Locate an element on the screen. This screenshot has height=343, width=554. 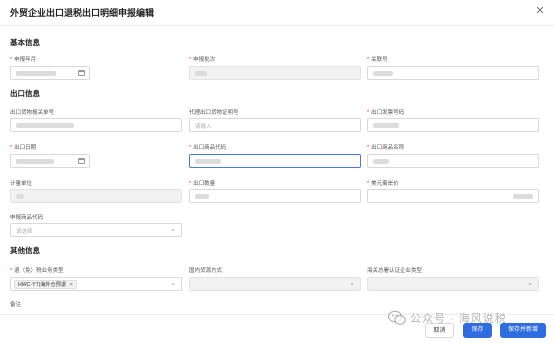
agent-cert-input: 请输入 is located at coordinates (275, 125).